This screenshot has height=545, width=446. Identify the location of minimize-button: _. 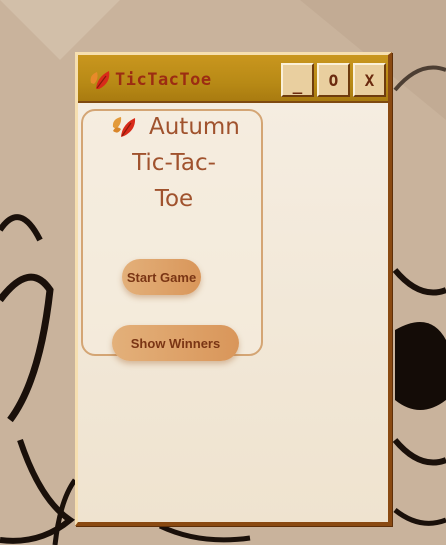
(297, 80).